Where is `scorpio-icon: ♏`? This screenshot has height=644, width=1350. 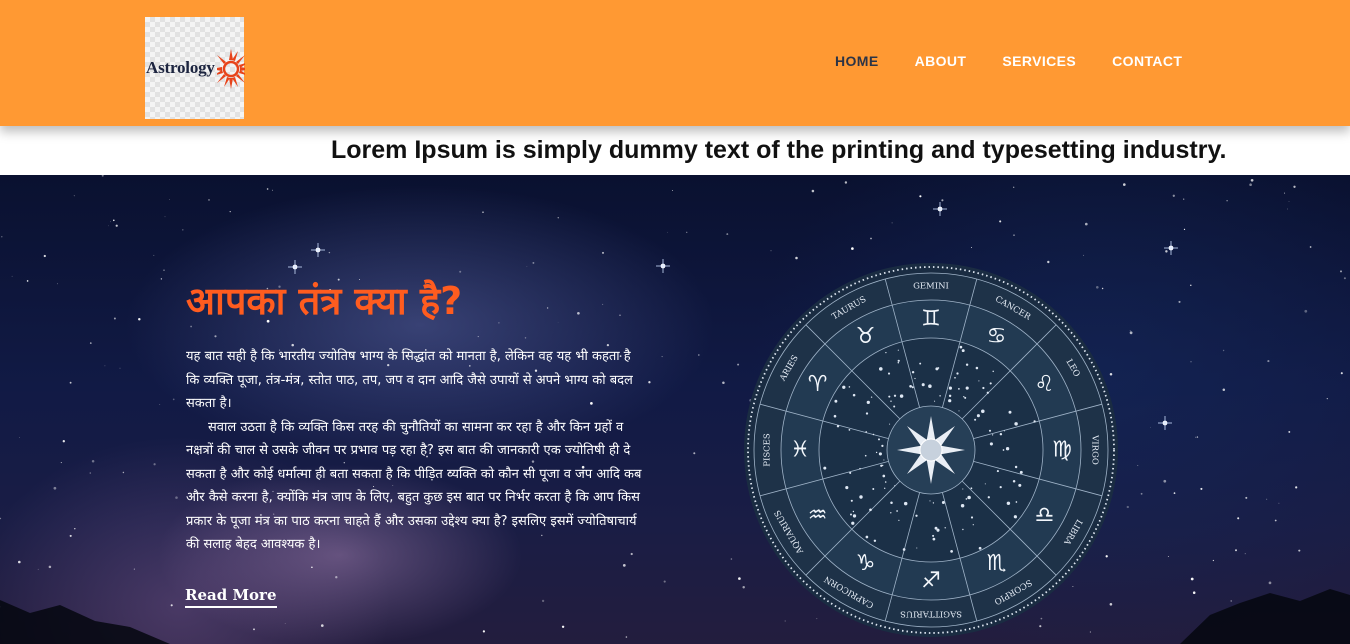
scorpio-icon: ♏ is located at coordinates (997, 563).